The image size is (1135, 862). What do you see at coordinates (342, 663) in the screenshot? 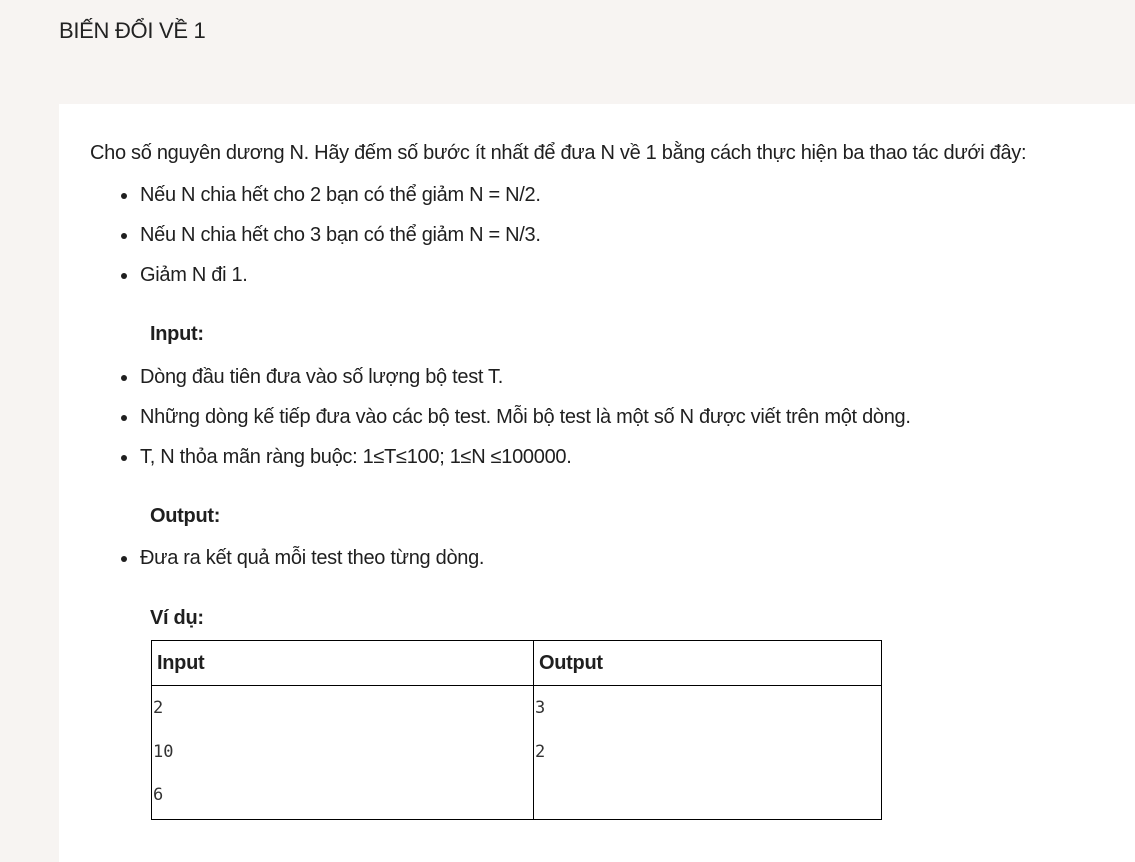
I see `input-column-header: Input` at bounding box center [342, 663].